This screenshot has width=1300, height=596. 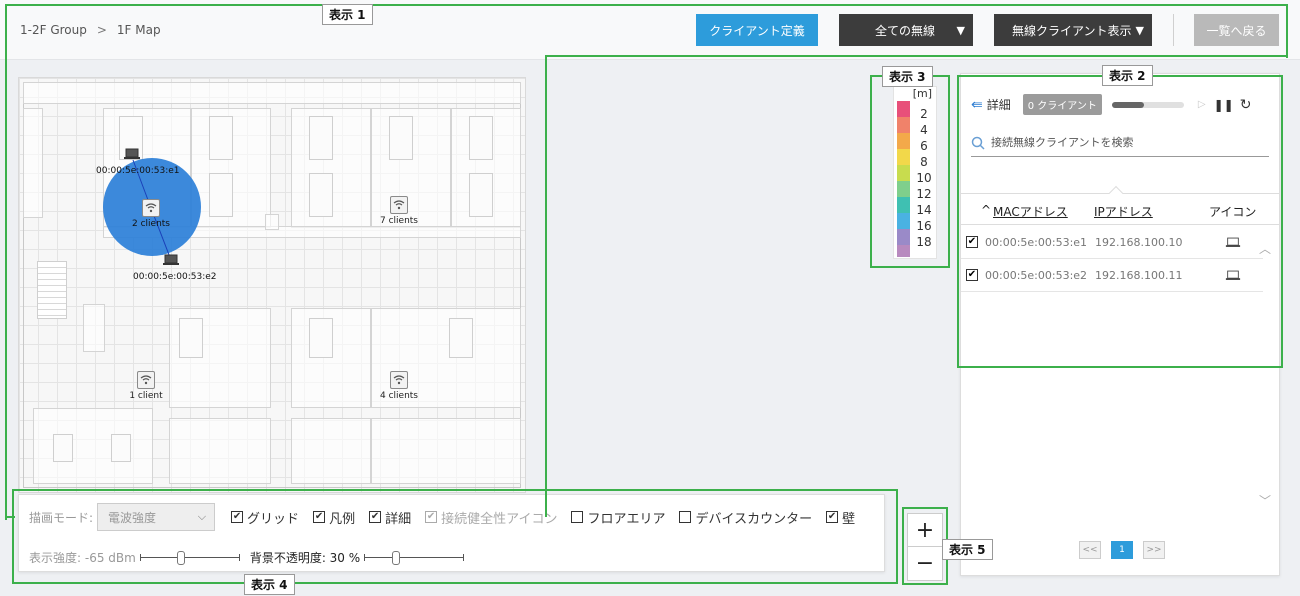 I want to click on page-1-button: 1, so click(x=1122, y=550).